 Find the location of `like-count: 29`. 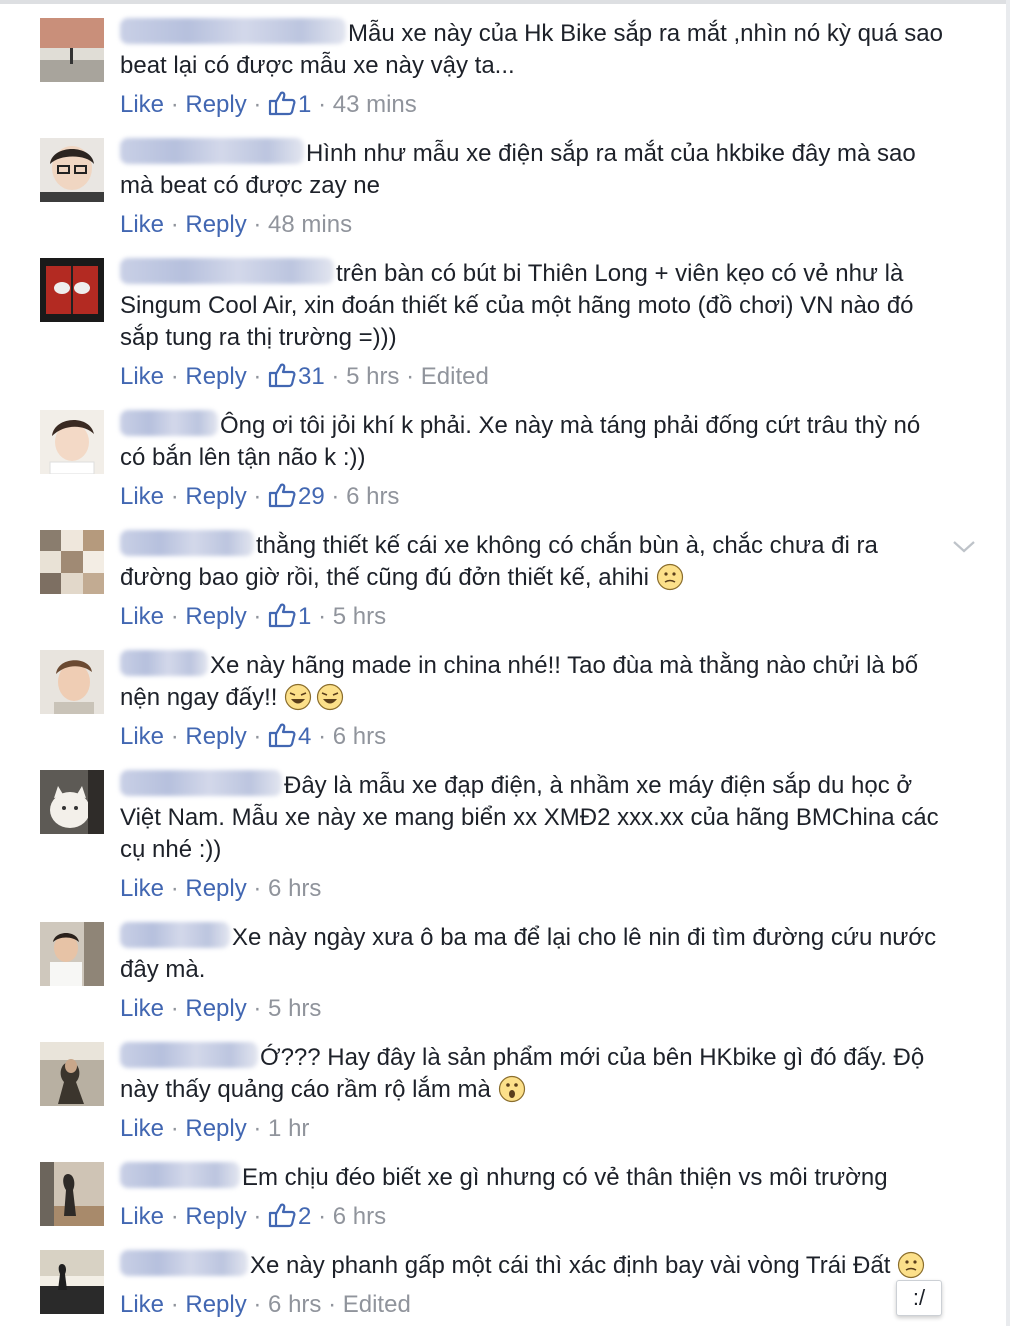

like-count: 29 is located at coordinates (311, 496).